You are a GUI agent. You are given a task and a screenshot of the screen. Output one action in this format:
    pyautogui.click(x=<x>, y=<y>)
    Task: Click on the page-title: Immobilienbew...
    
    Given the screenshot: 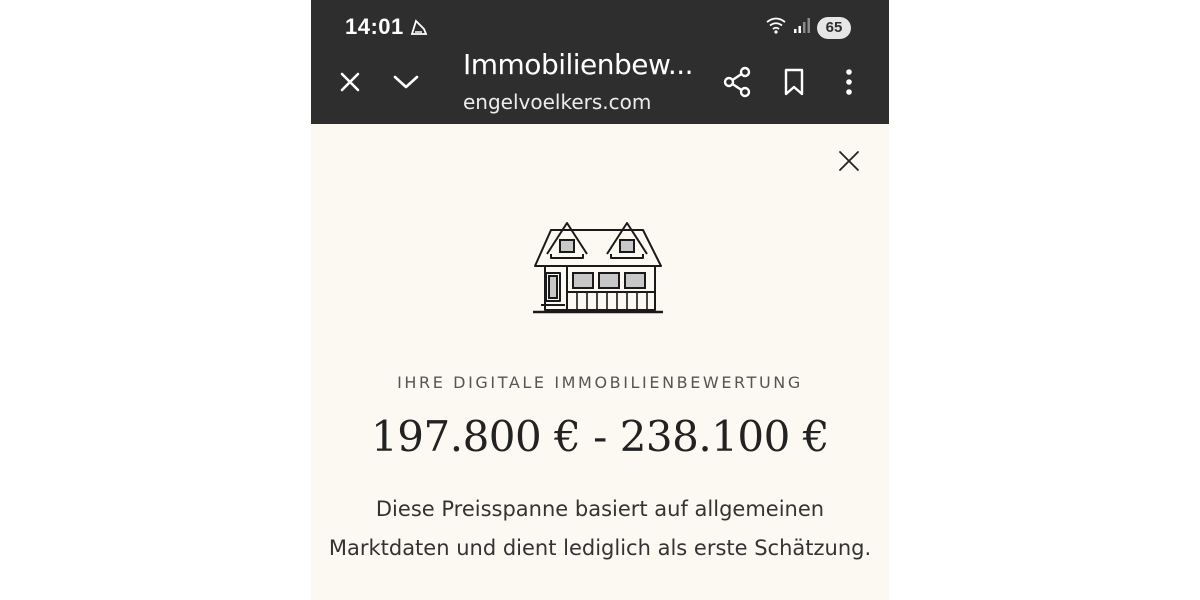 What is the action you would take?
    pyautogui.click(x=578, y=64)
    